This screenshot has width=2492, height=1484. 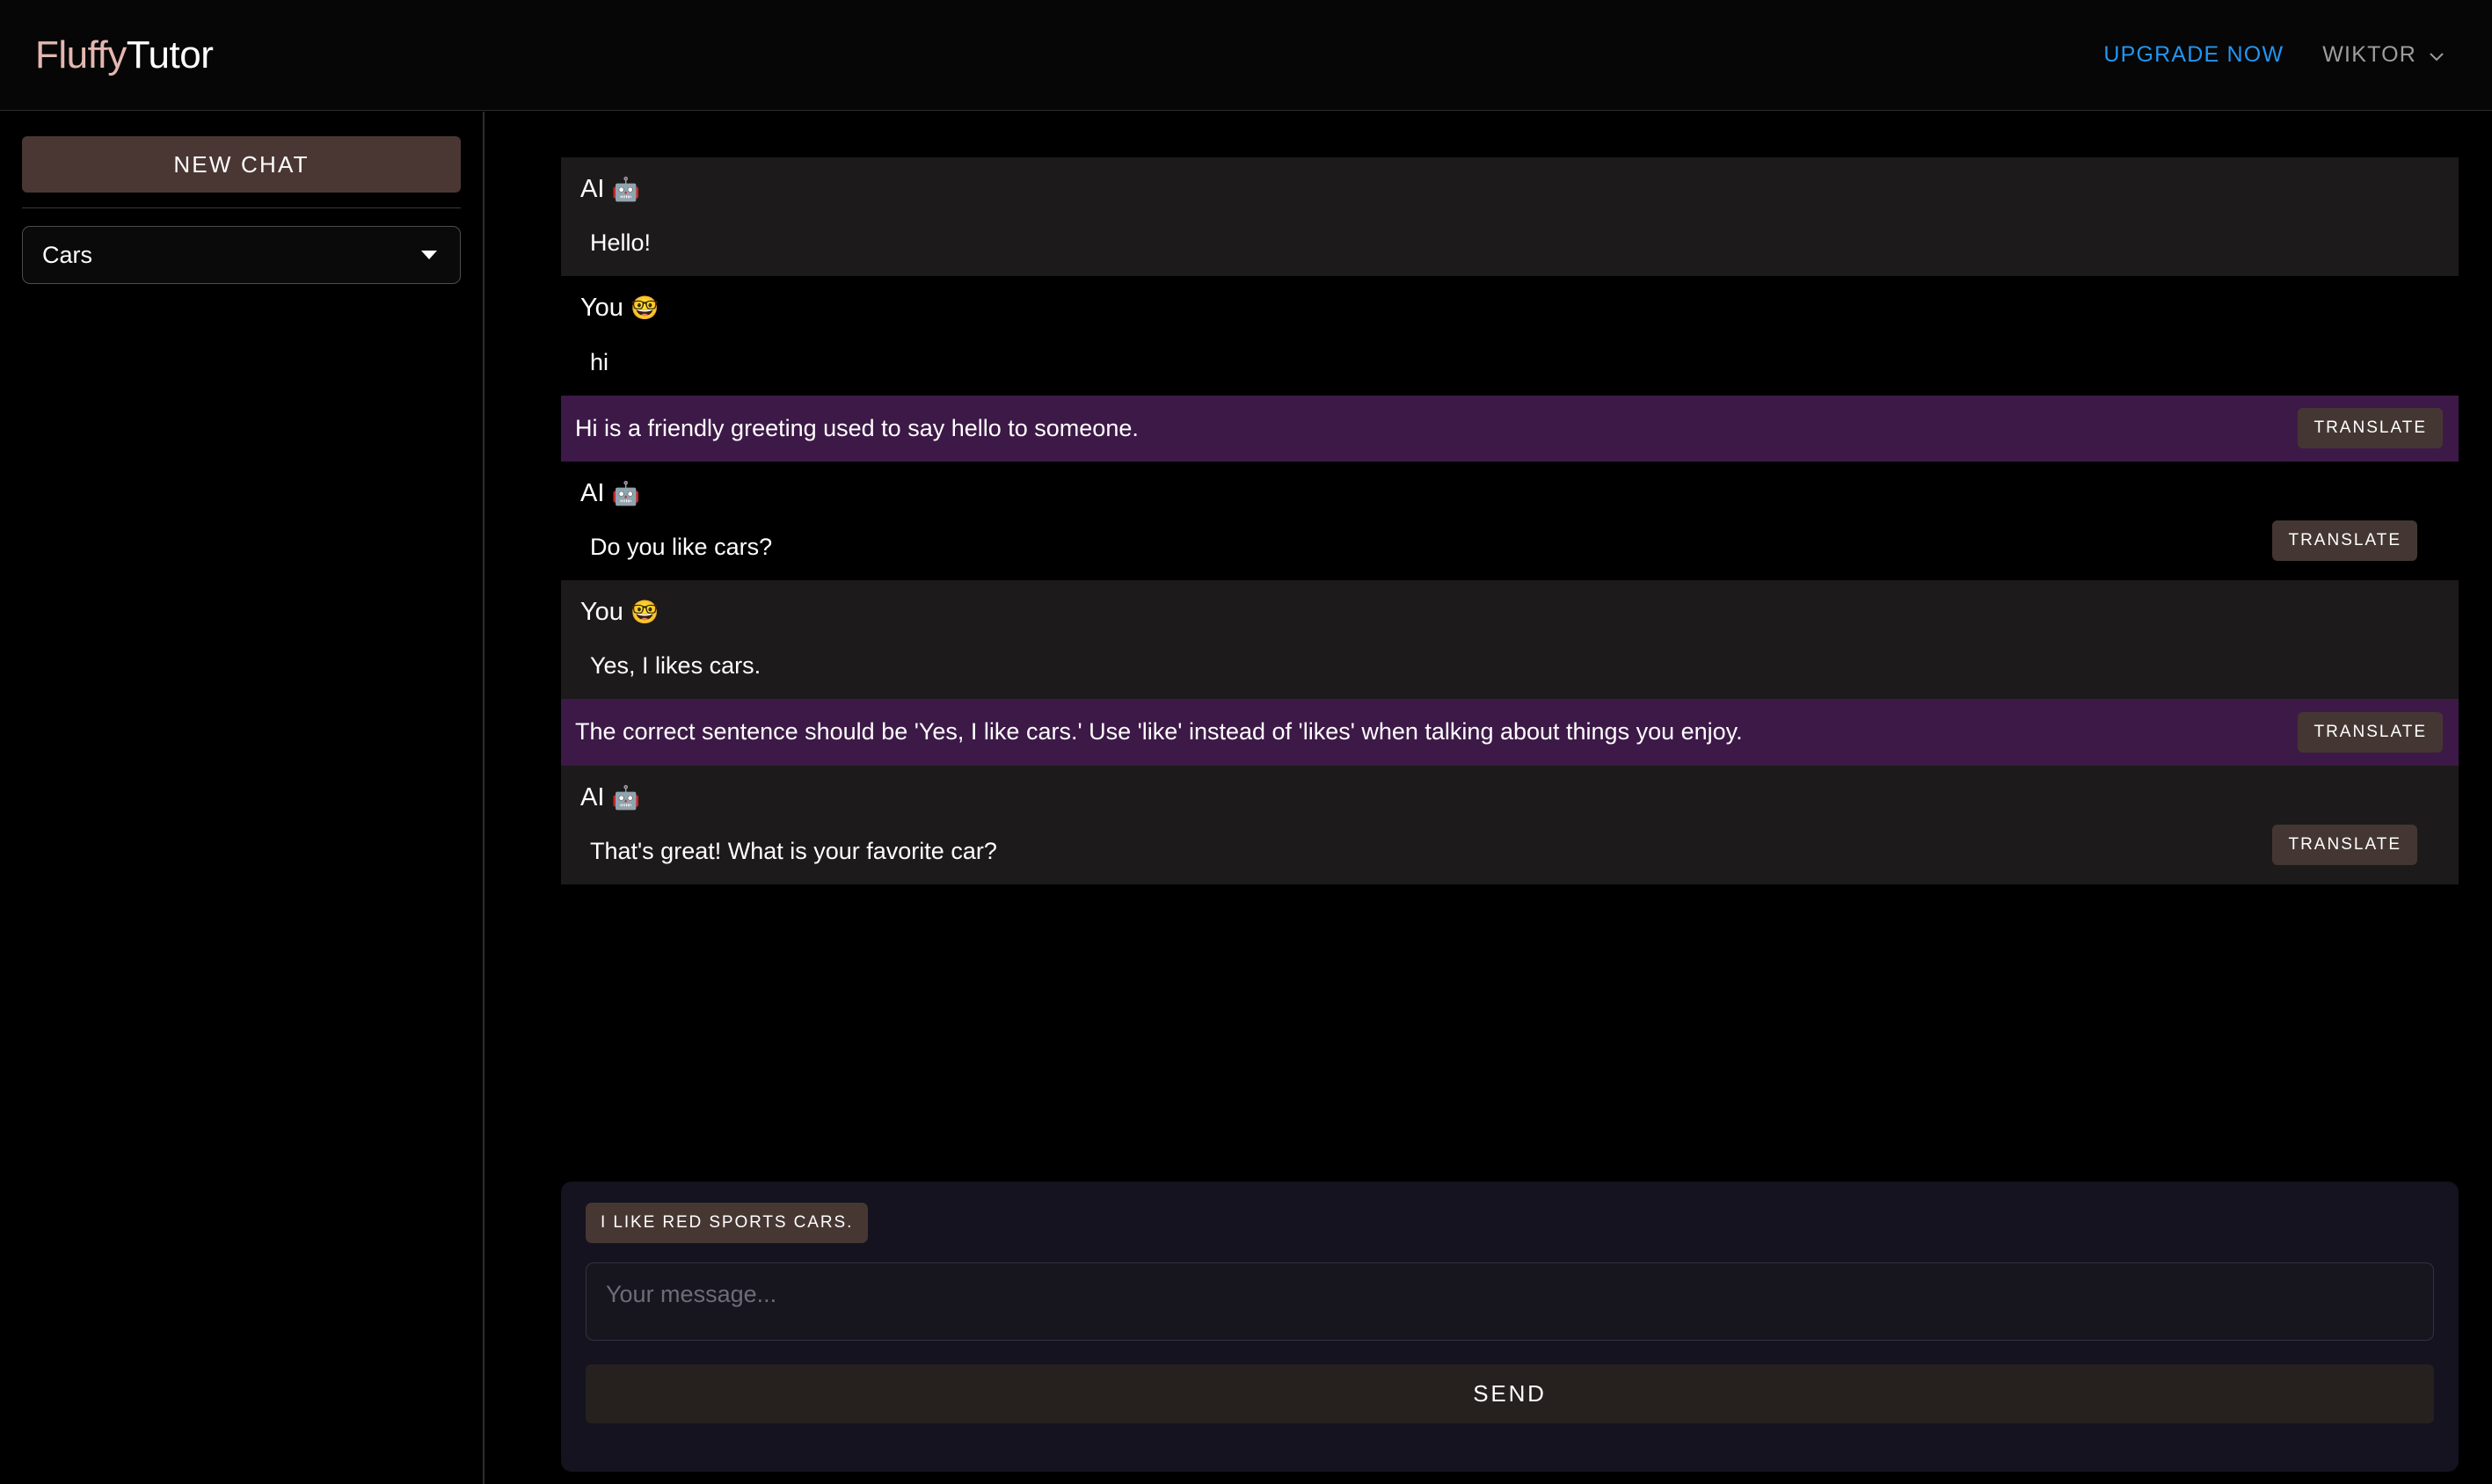 What do you see at coordinates (1510, 217) in the screenshot?
I see `message-row: AI 🤖 Hello!` at bounding box center [1510, 217].